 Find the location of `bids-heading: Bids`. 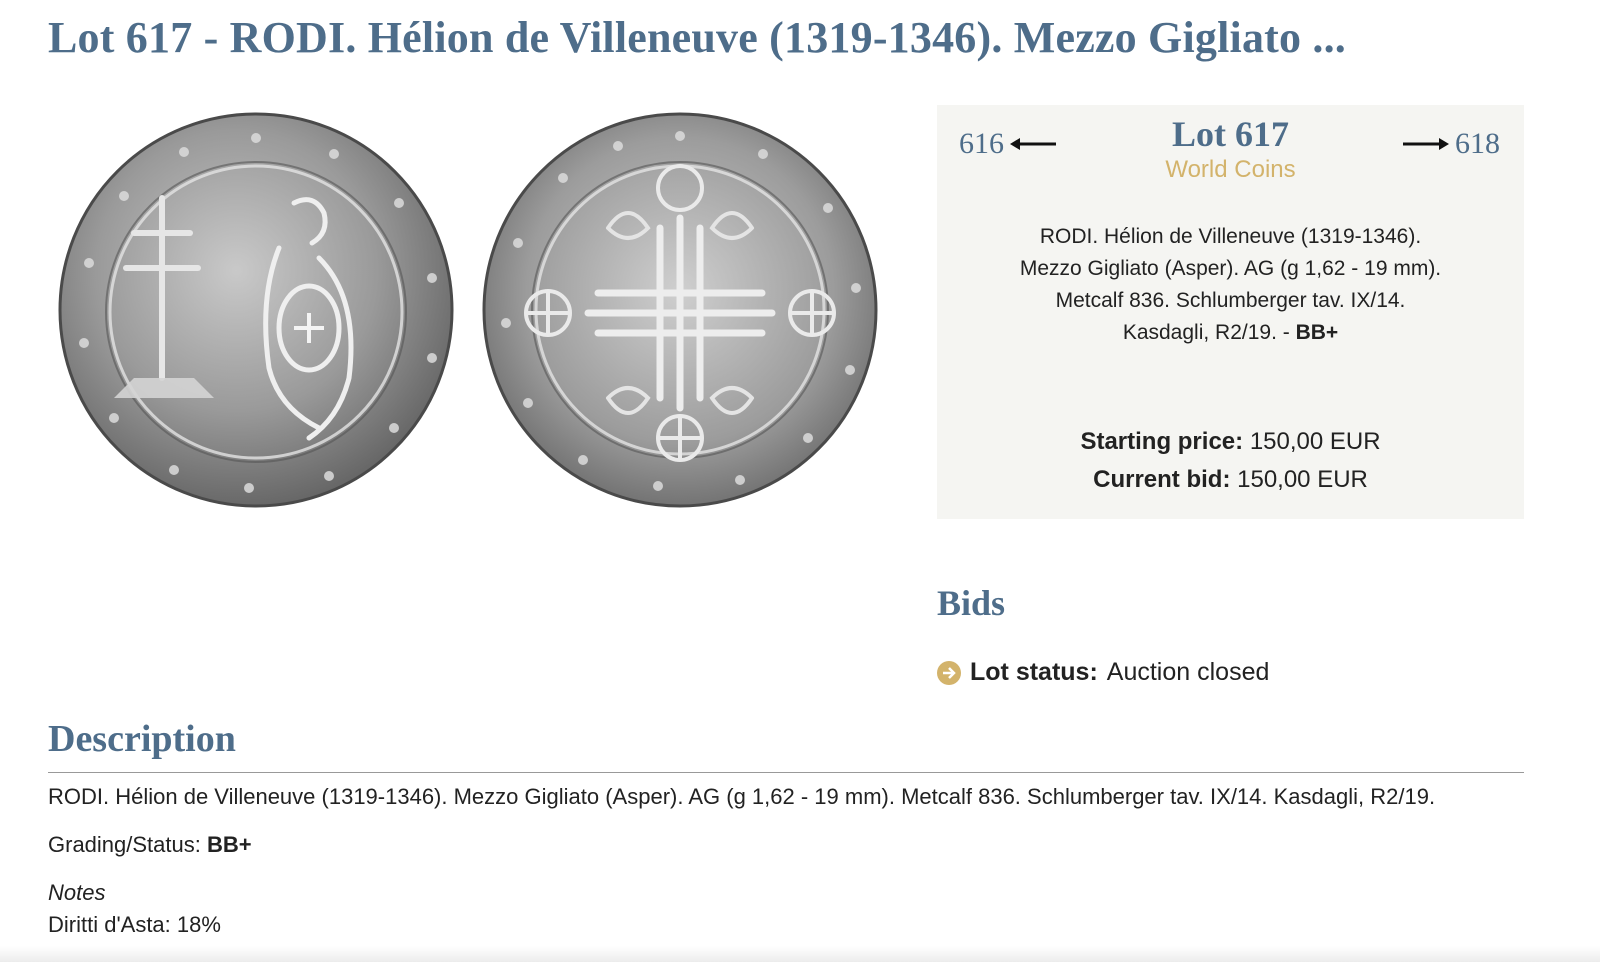

bids-heading: Bids is located at coordinates (971, 603).